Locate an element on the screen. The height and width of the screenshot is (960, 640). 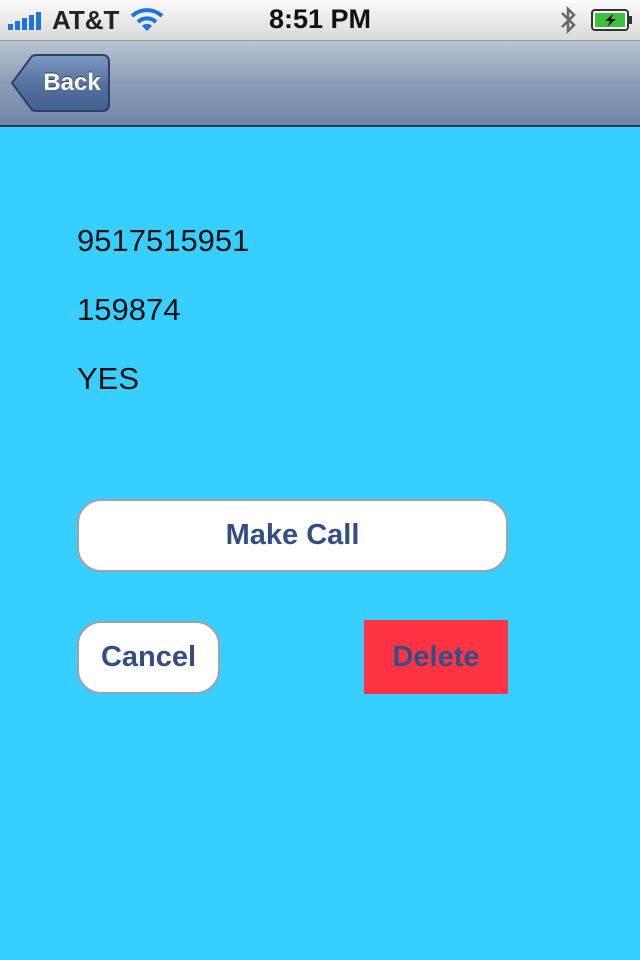
make-call-button: Make Call is located at coordinates (292, 535).